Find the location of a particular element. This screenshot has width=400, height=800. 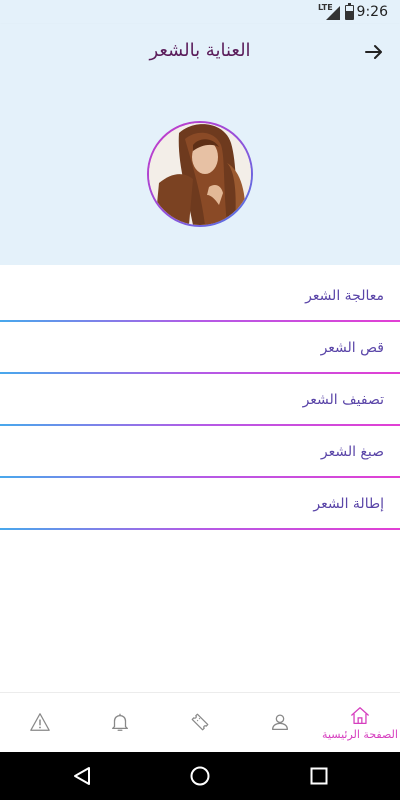

page-title: العناية بالشعر is located at coordinates (200, 50).